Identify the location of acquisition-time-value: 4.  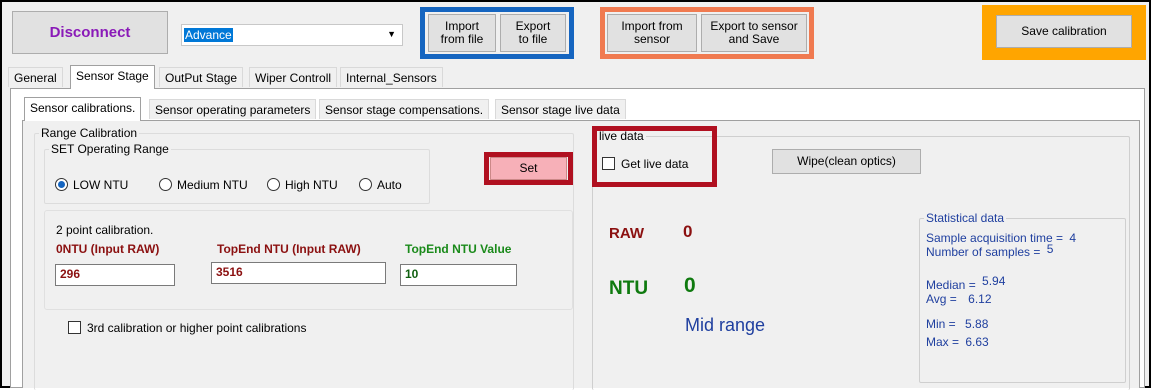
(1073, 238).